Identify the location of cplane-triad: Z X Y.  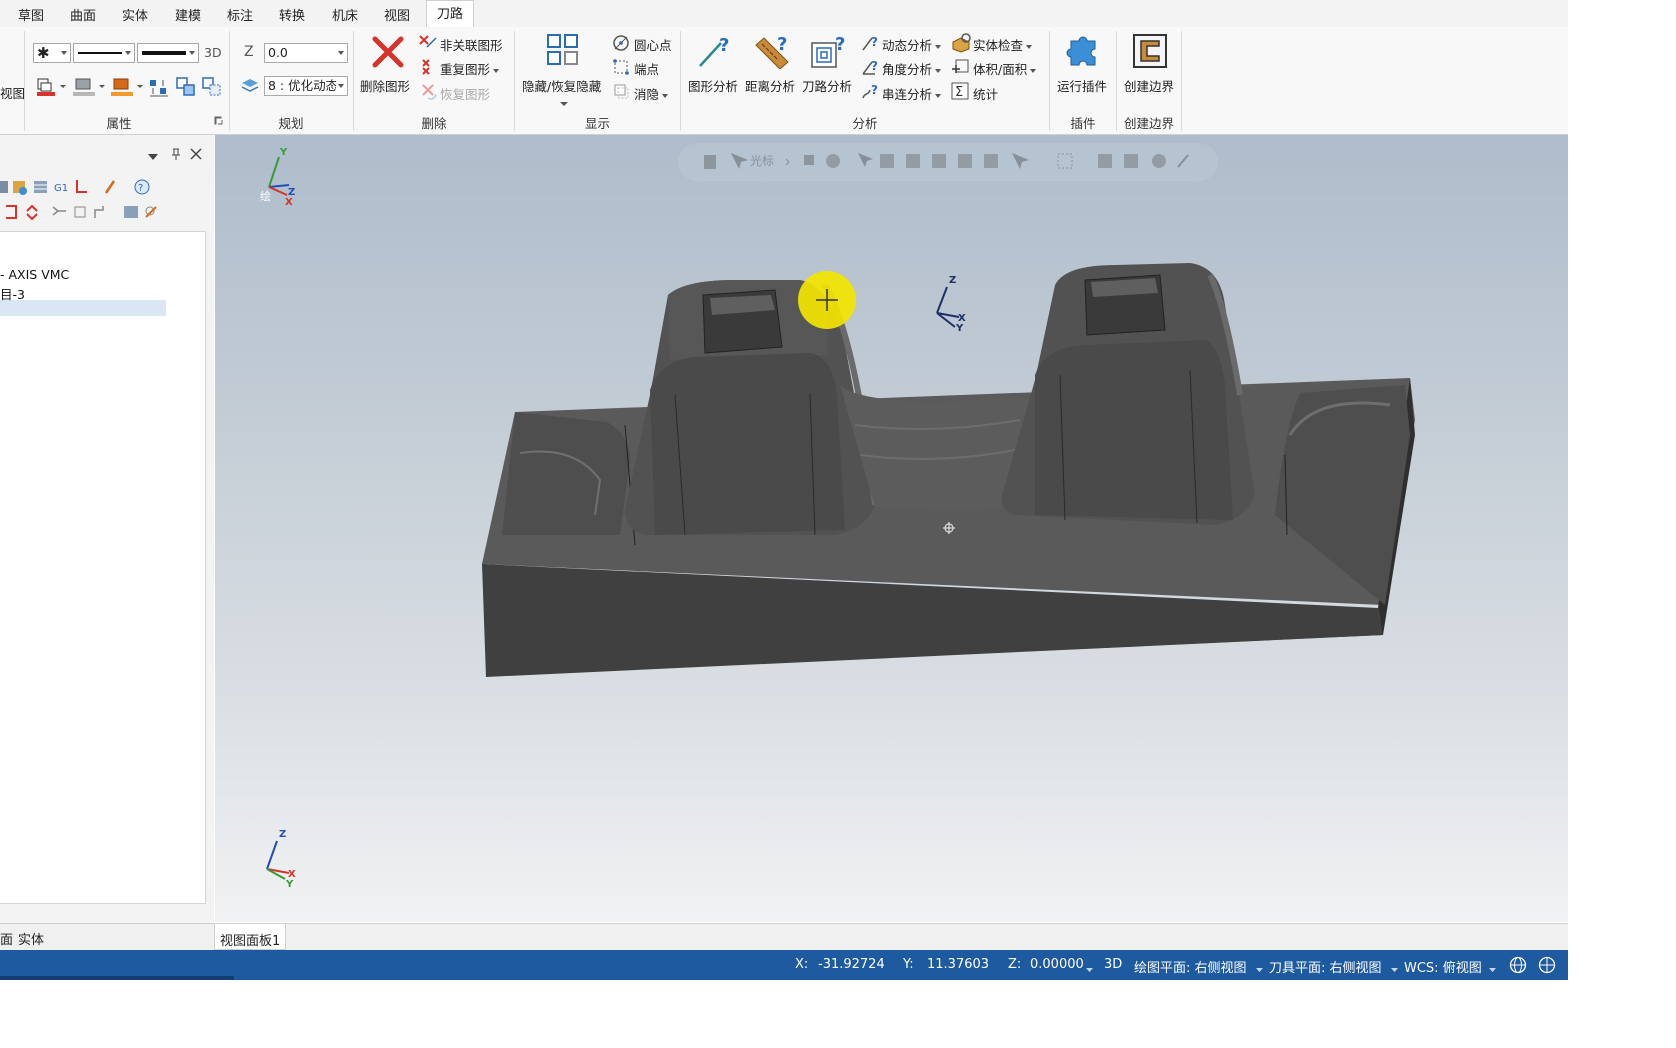
(949, 307).